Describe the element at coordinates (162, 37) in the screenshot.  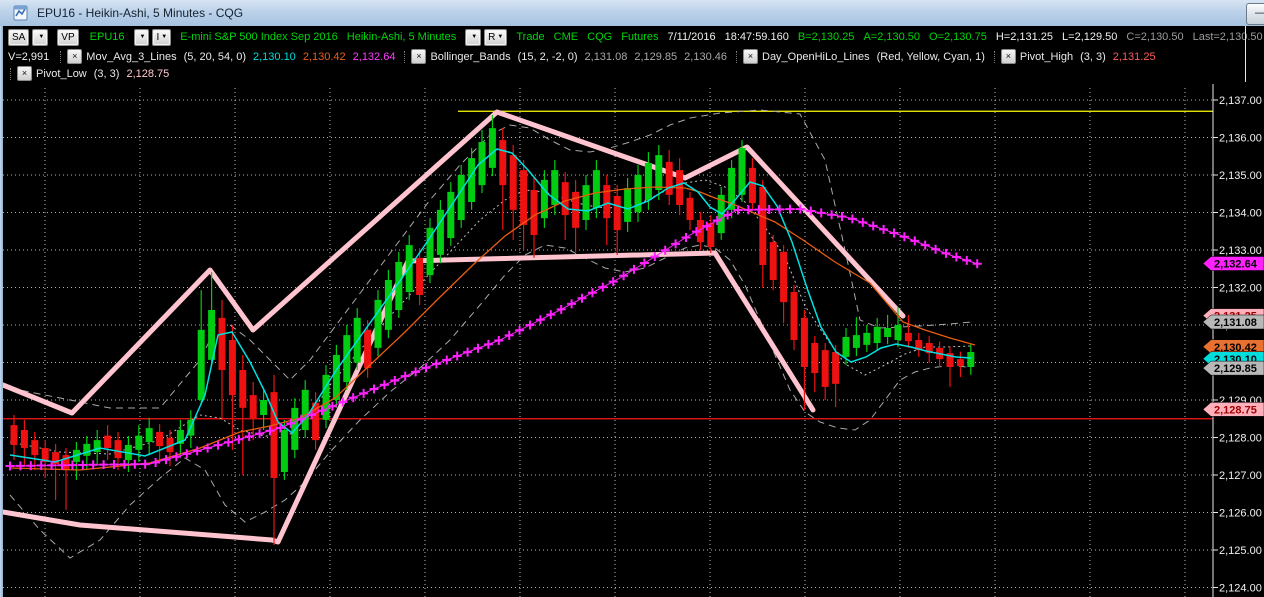
I see `interval-button: I ▼` at that location.